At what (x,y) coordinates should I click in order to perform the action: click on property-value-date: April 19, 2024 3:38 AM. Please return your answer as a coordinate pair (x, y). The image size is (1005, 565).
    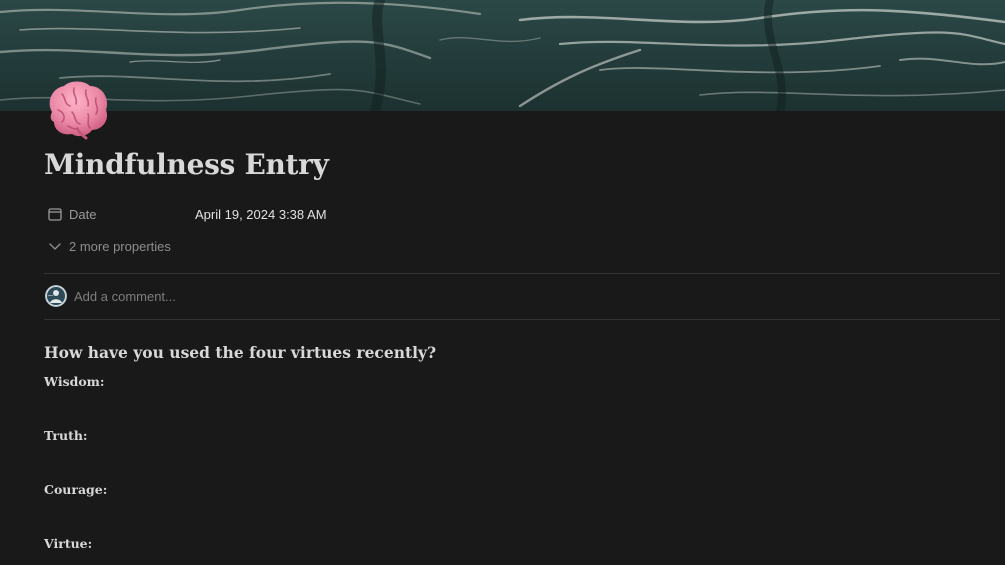
    Looking at the image, I should click on (261, 214).